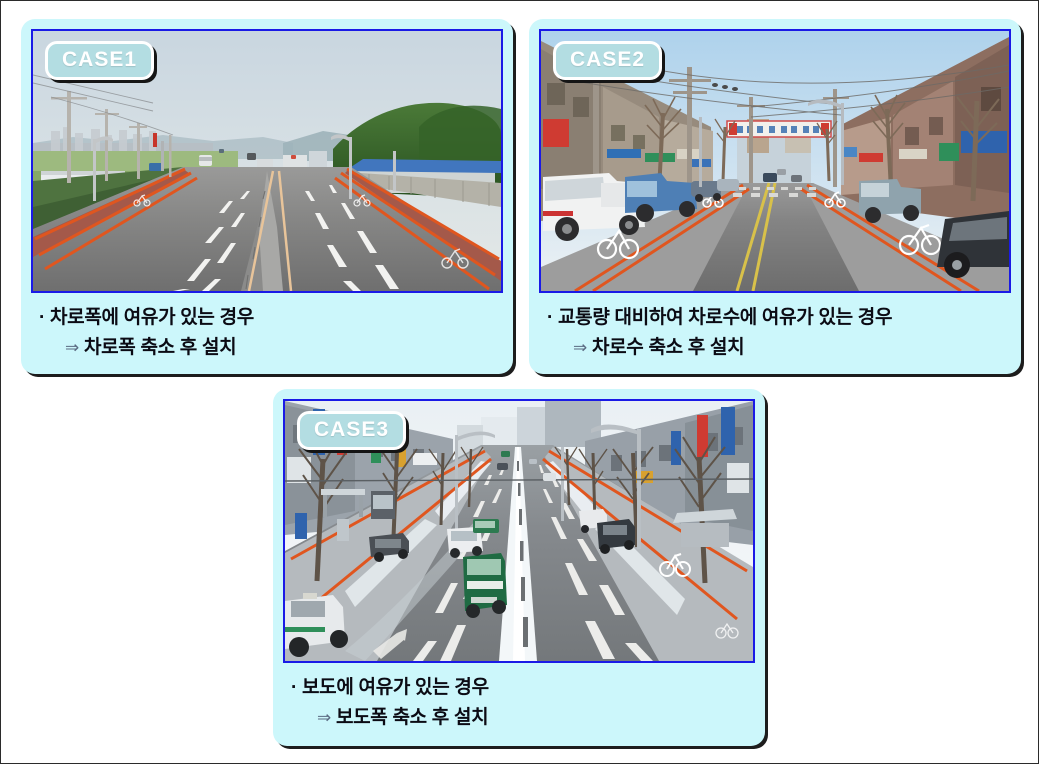  Describe the element at coordinates (269, 348) in the screenshot. I see `case1-caption-line2-row: ⇒ 차로폭 축소 후 설치` at that location.